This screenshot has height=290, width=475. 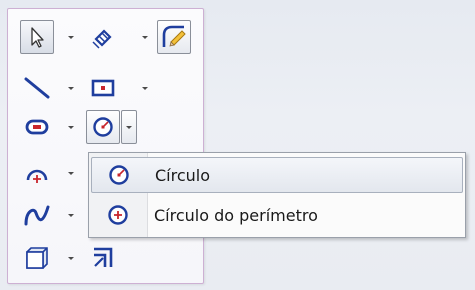 I want to click on sketch-button, so click(x=174, y=37).